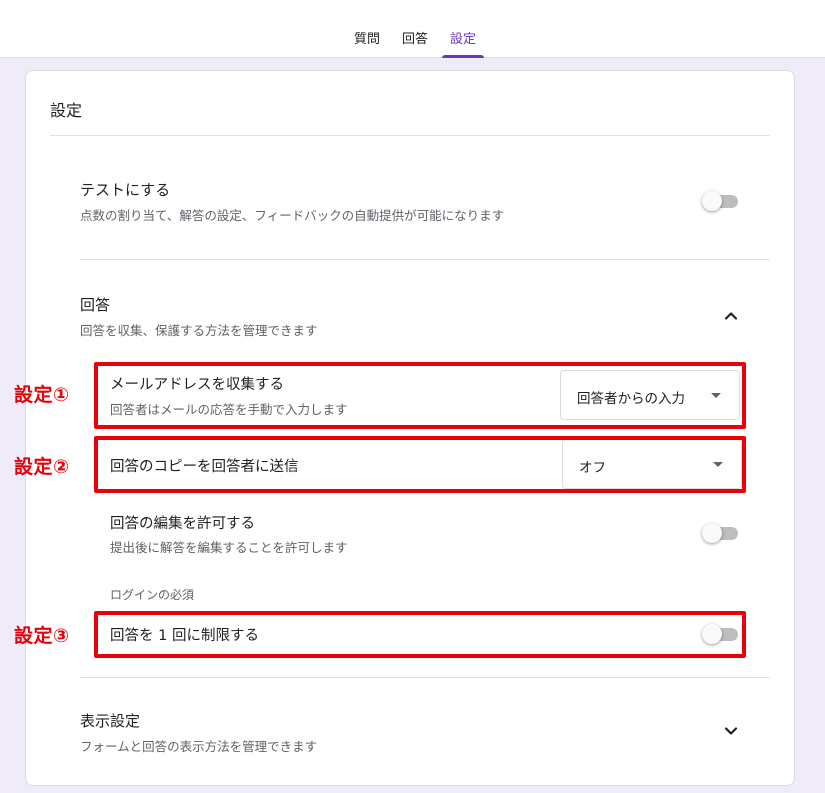  I want to click on responses-title: 回答, so click(95, 305).